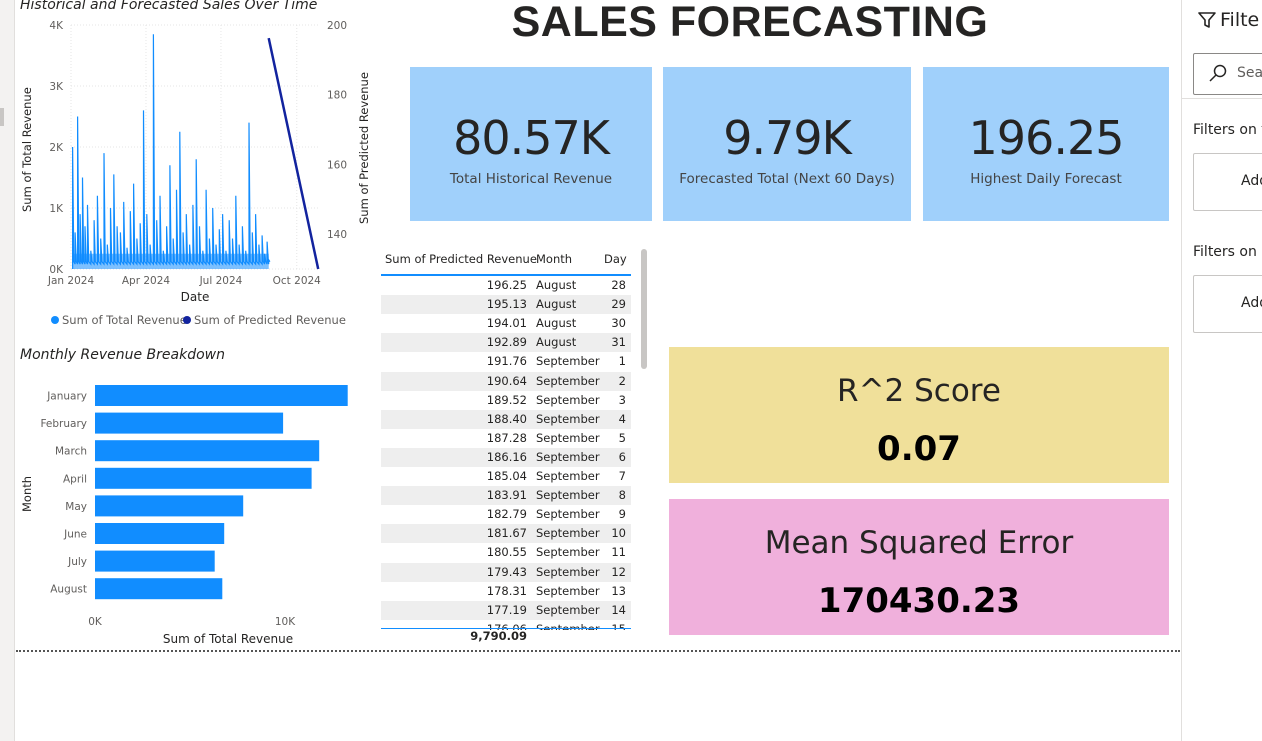 This screenshot has width=1262, height=741. Describe the element at coordinates (124, 320) in the screenshot. I see `legend-label-total-revenue: Sum of Total Revenue` at that location.